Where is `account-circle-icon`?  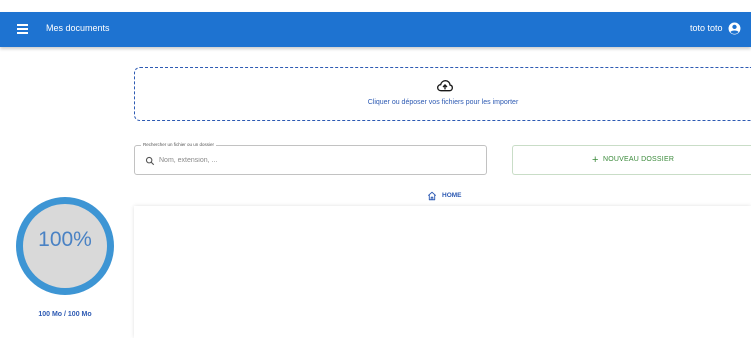
account-circle-icon is located at coordinates (734, 28).